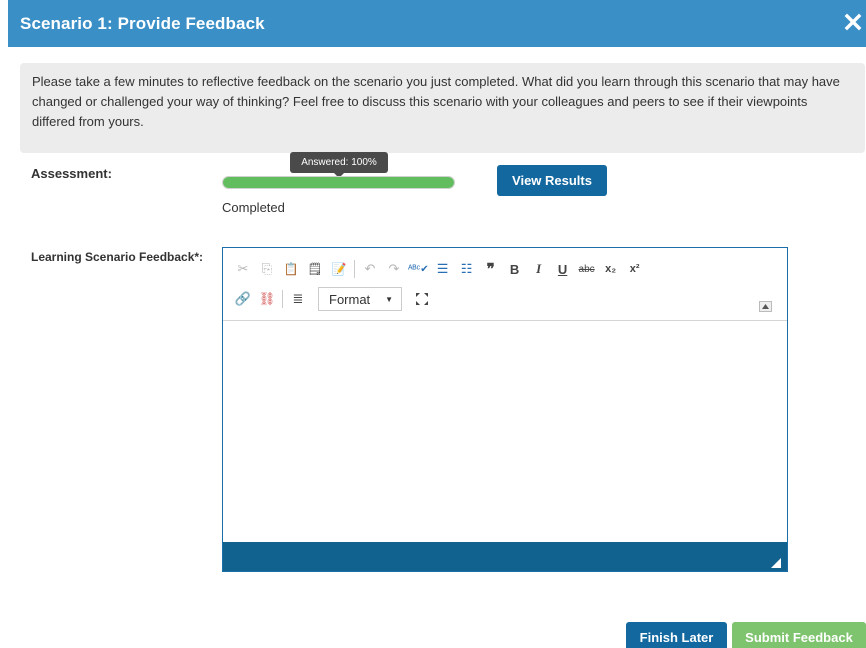 The height and width of the screenshot is (648, 866). What do you see at coordinates (422, 299) in the screenshot?
I see `maximize-icon` at bounding box center [422, 299].